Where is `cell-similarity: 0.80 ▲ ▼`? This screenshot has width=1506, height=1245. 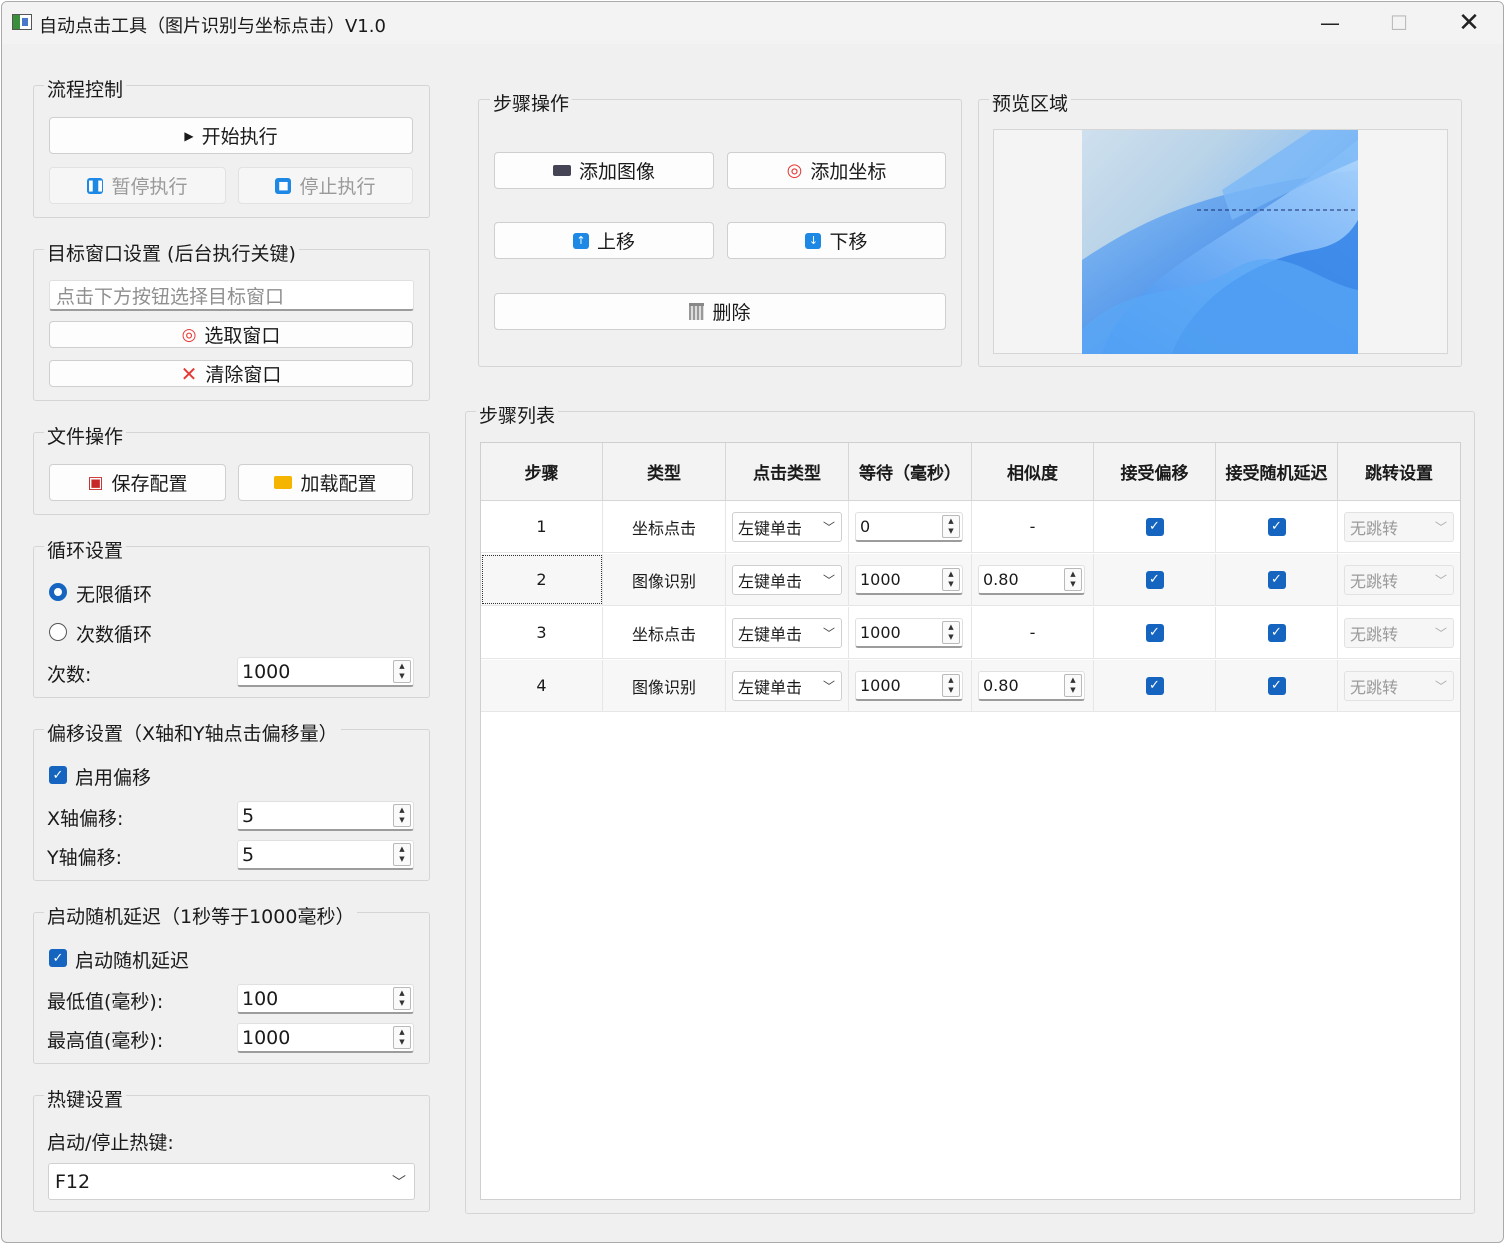 cell-similarity: 0.80 ▲ ▼ is located at coordinates (1033, 579).